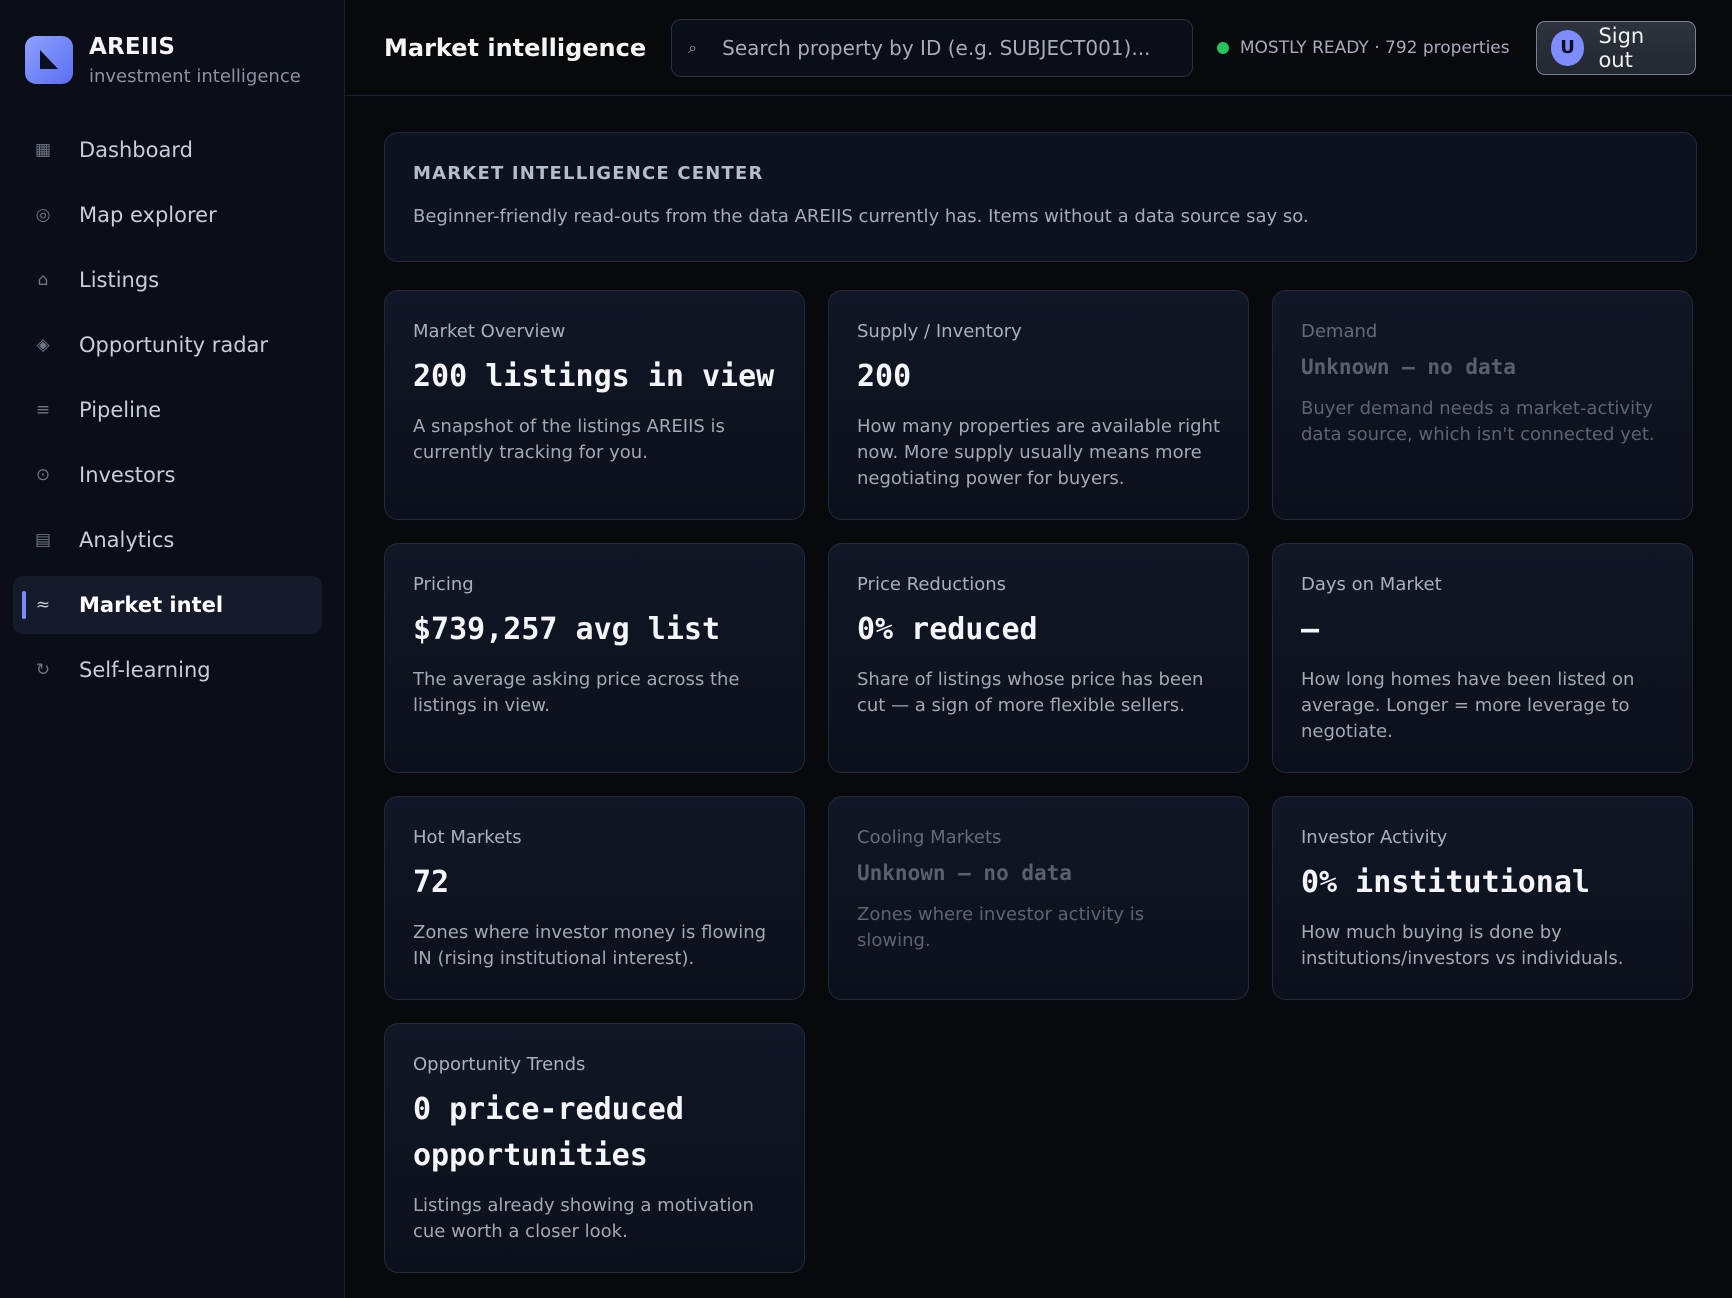 This screenshot has height=1298, width=1732. What do you see at coordinates (43, 150) in the screenshot?
I see `dashboard-icon: ▦` at bounding box center [43, 150].